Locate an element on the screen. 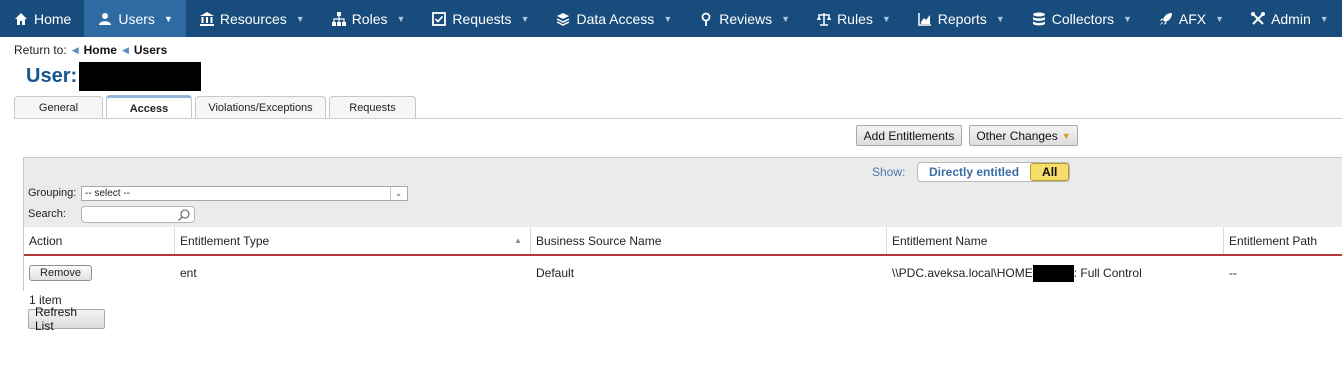  breadcrumb-prefix: Return to: is located at coordinates (40, 50).